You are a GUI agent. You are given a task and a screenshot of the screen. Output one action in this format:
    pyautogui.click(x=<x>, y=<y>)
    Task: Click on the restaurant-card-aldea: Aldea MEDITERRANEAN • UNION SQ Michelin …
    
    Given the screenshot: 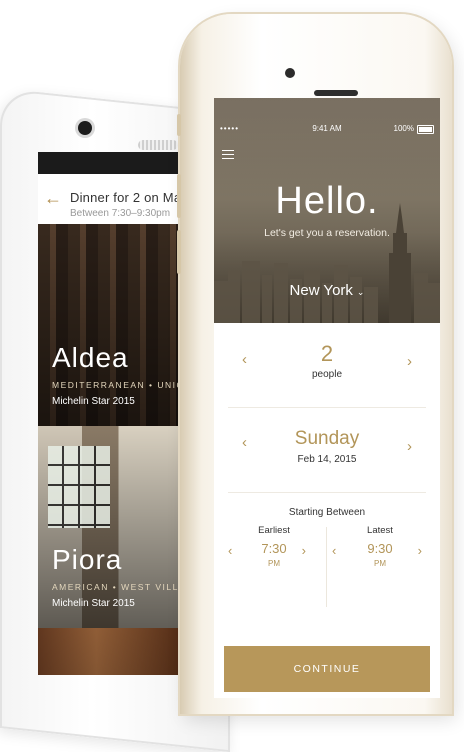 What is the action you would take?
    pyautogui.click(x=111, y=325)
    